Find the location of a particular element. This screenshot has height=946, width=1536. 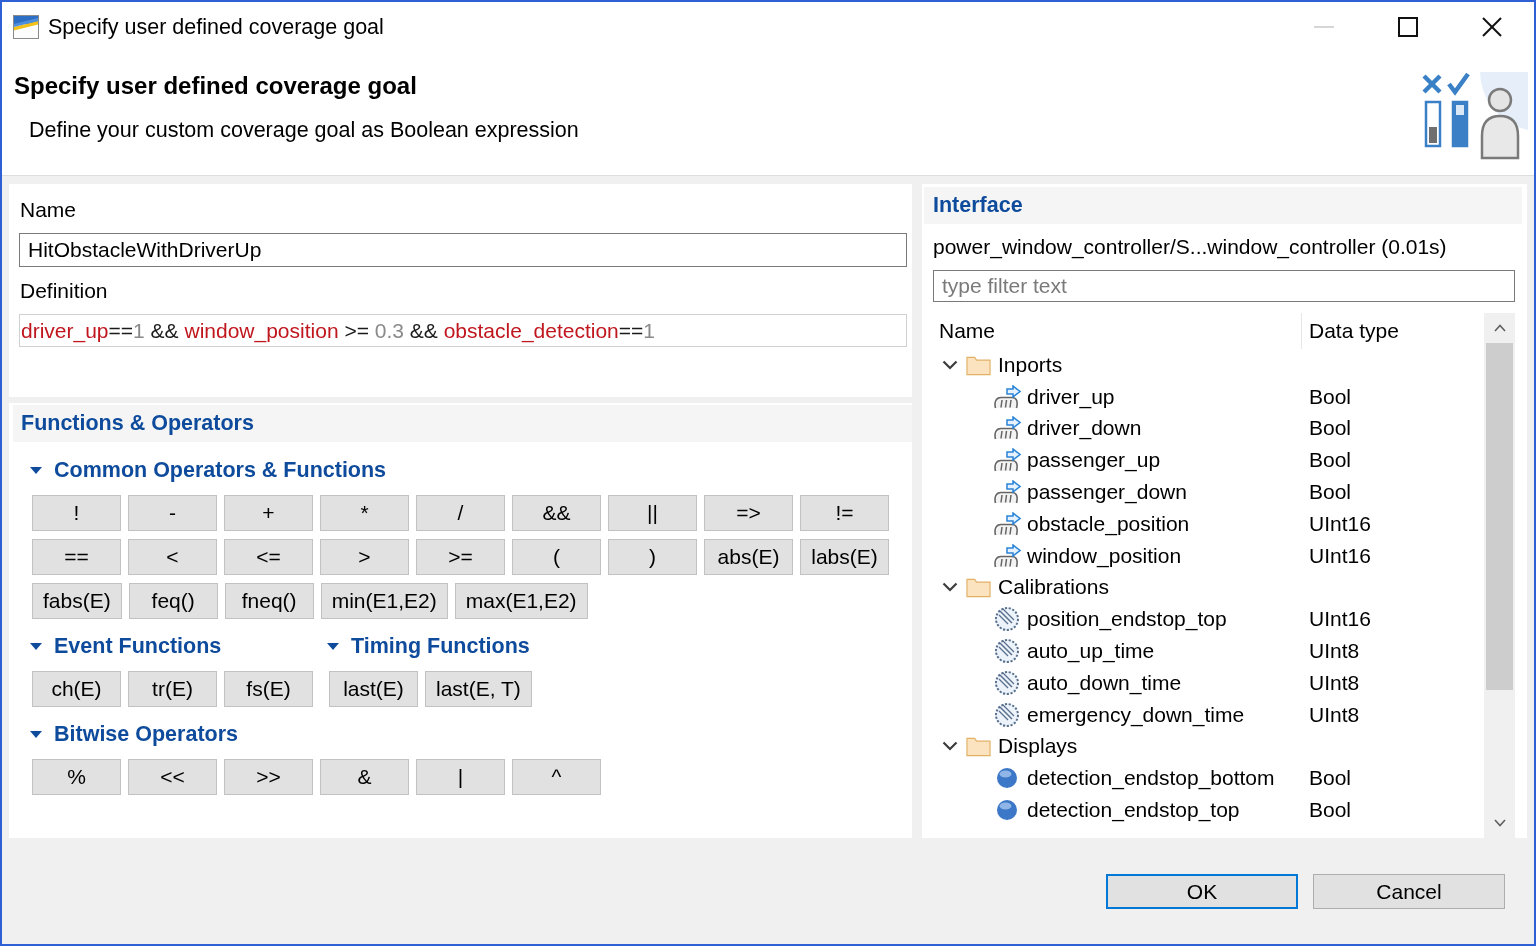

expression-button: tr(E) is located at coordinates (172, 689).